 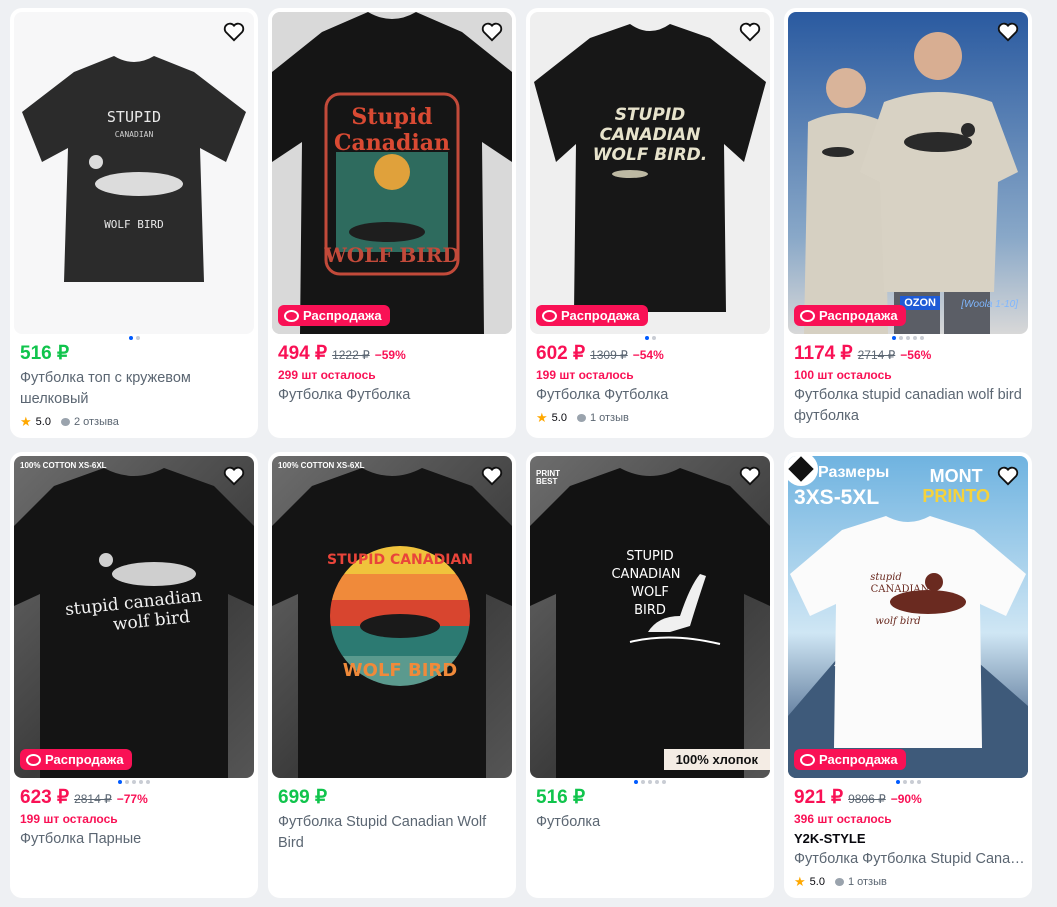 What do you see at coordinates (303, 797) in the screenshot?
I see `price: 699 ₽` at bounding box center [303, 797].